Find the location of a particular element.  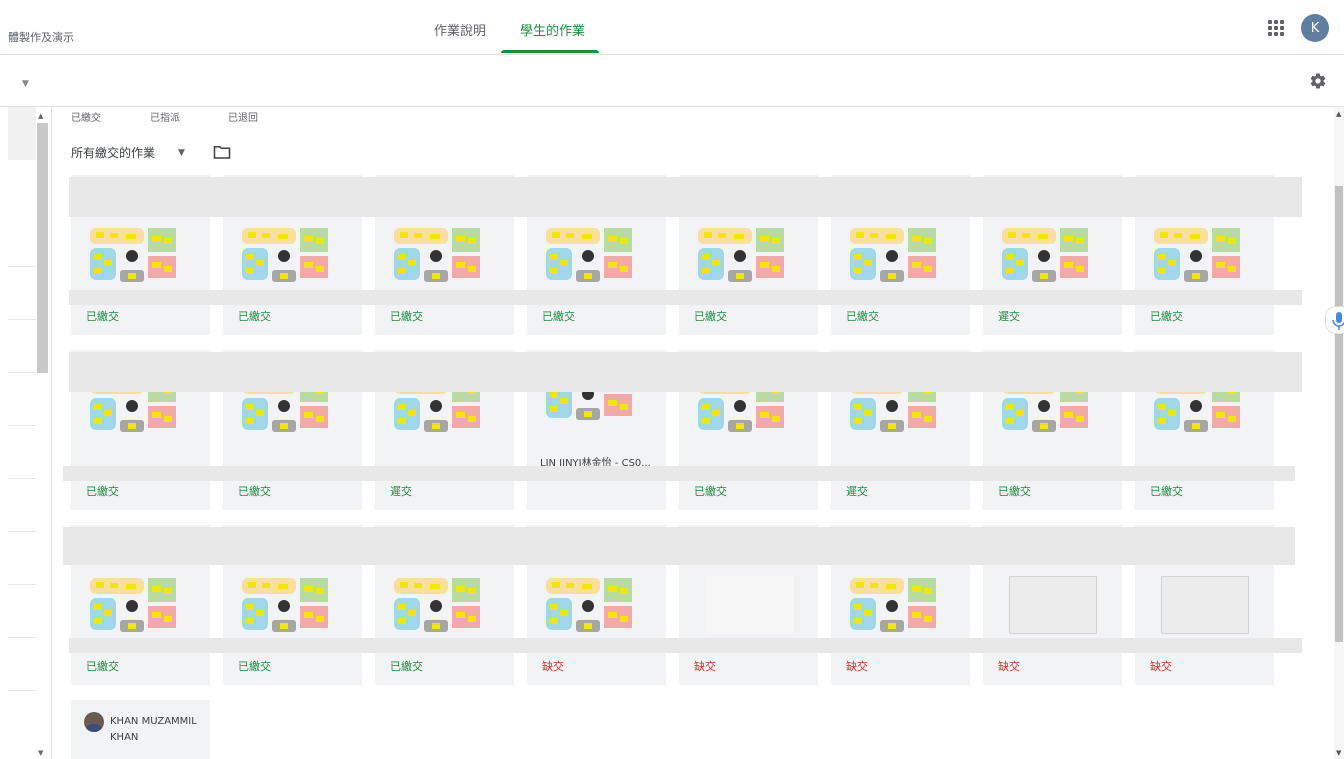

right-scroll-down-icon: ▼ is located at coordinates (1338, 753).